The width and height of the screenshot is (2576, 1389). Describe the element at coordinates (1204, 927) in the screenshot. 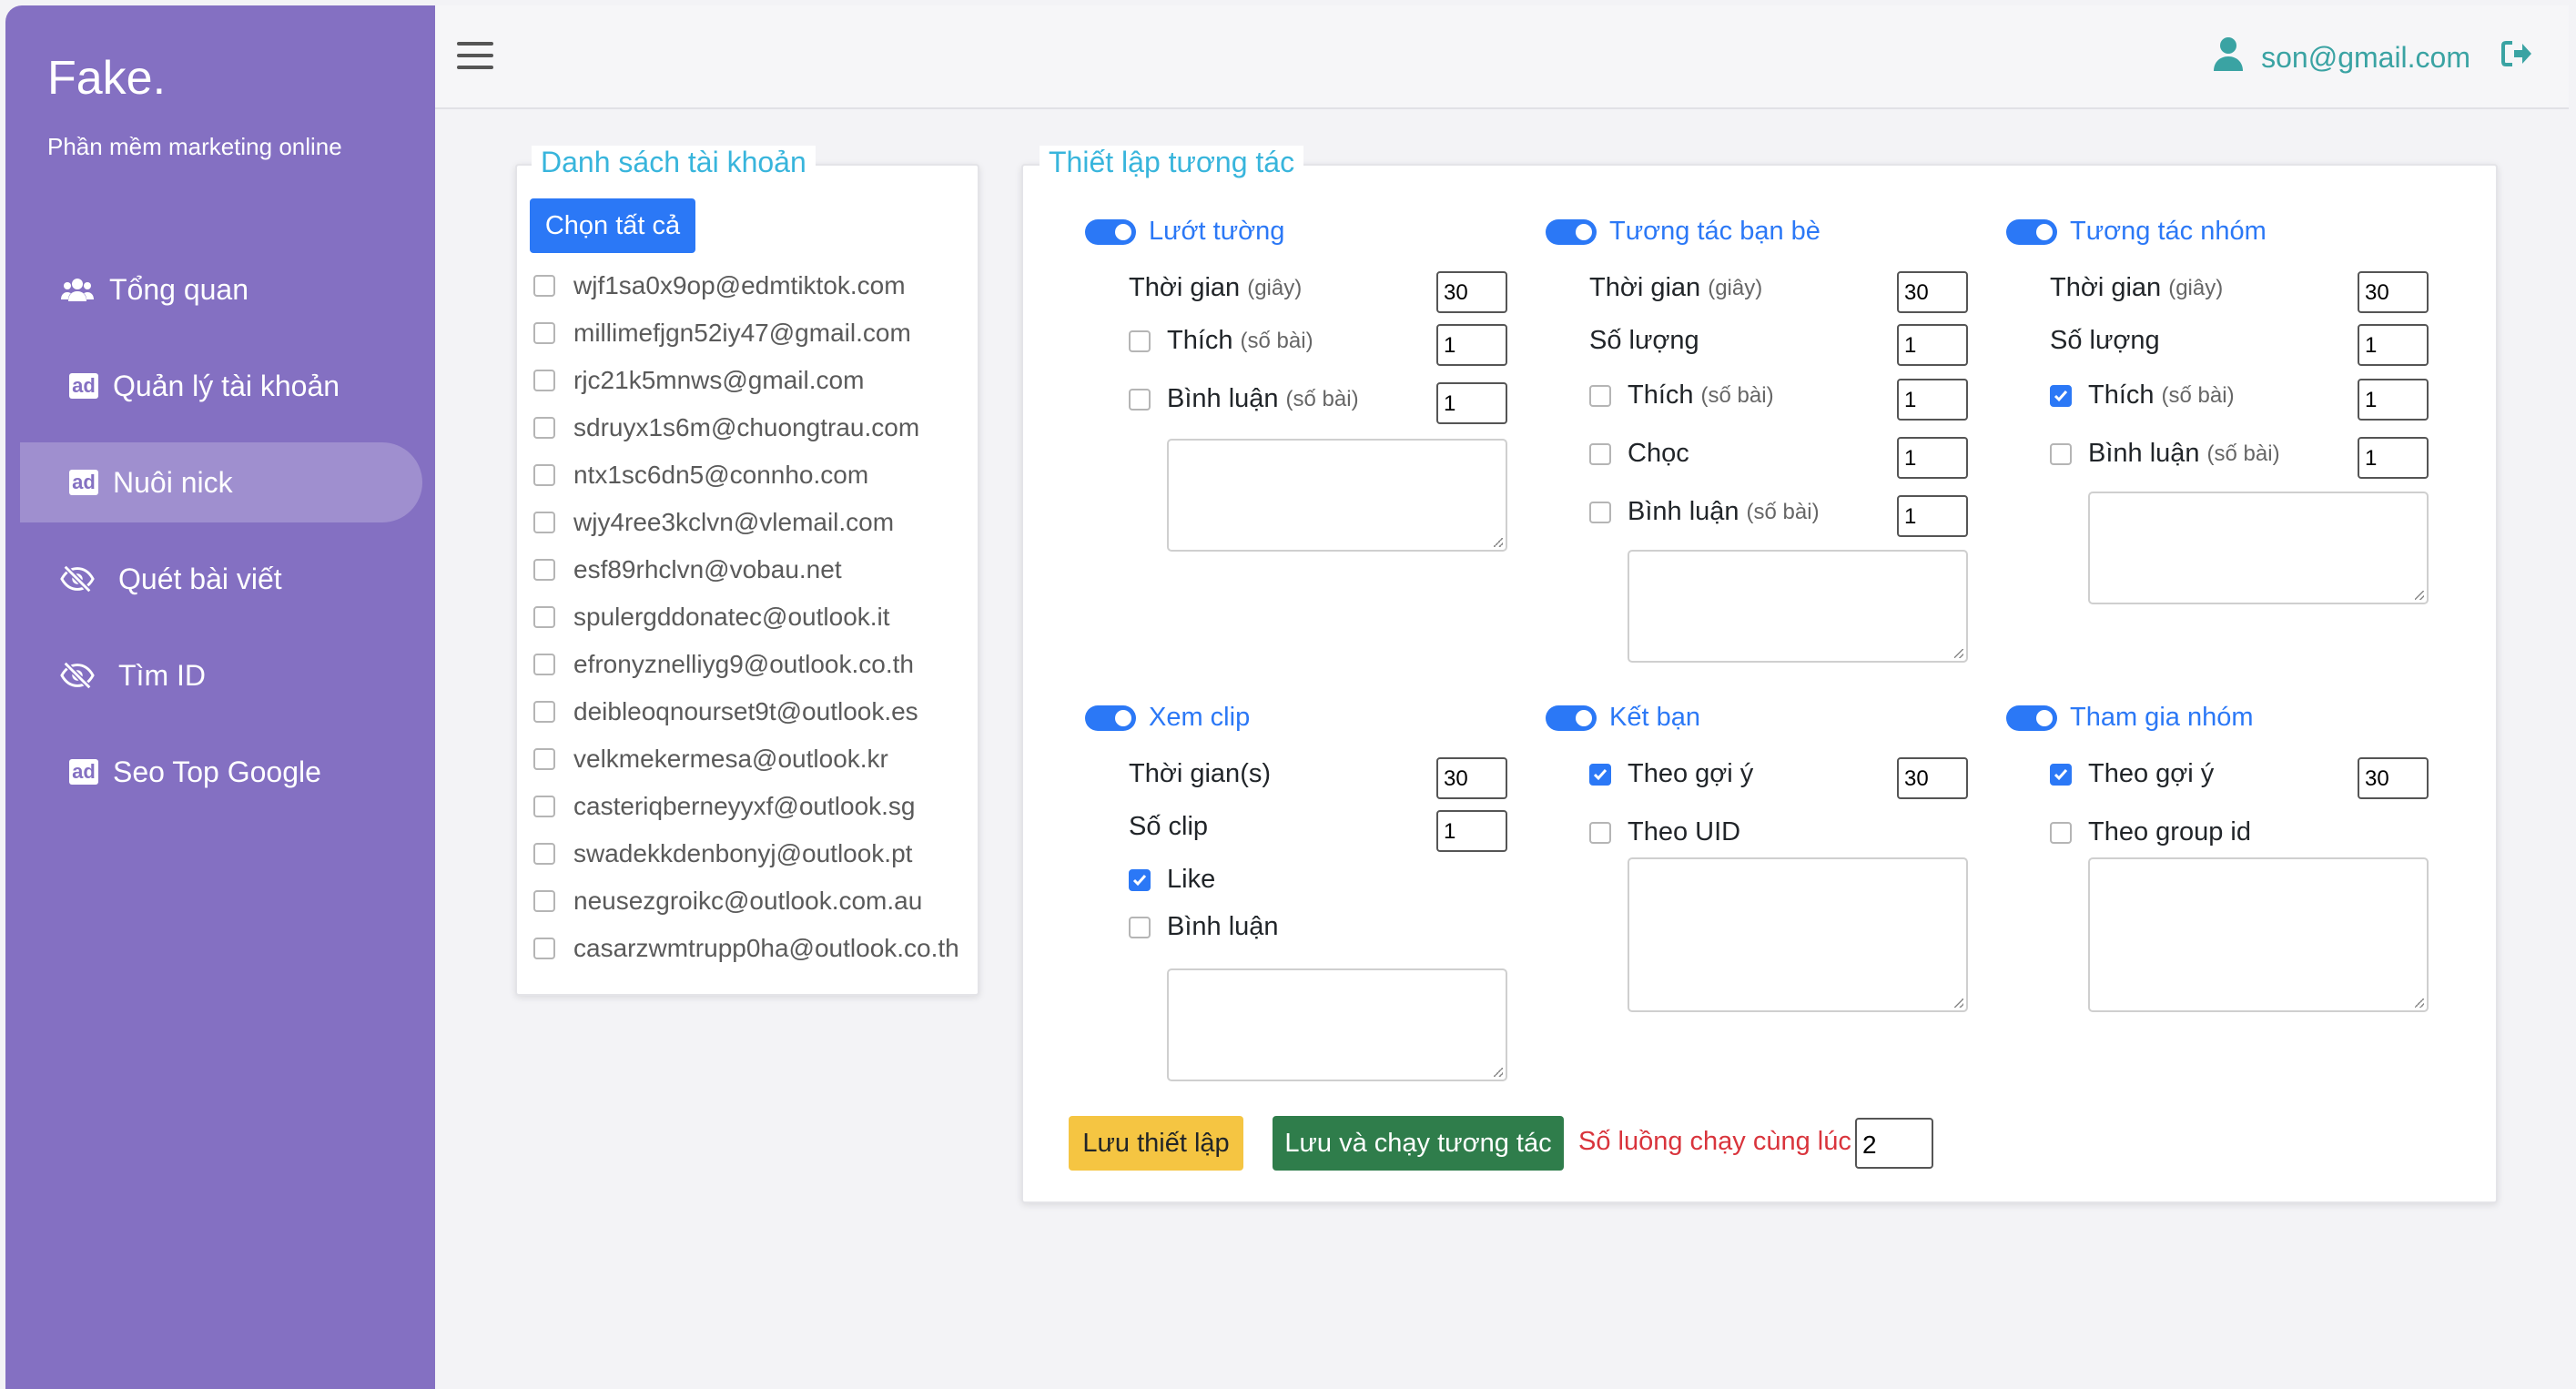

I see `clip-comment-option: Bình luận` at that location.